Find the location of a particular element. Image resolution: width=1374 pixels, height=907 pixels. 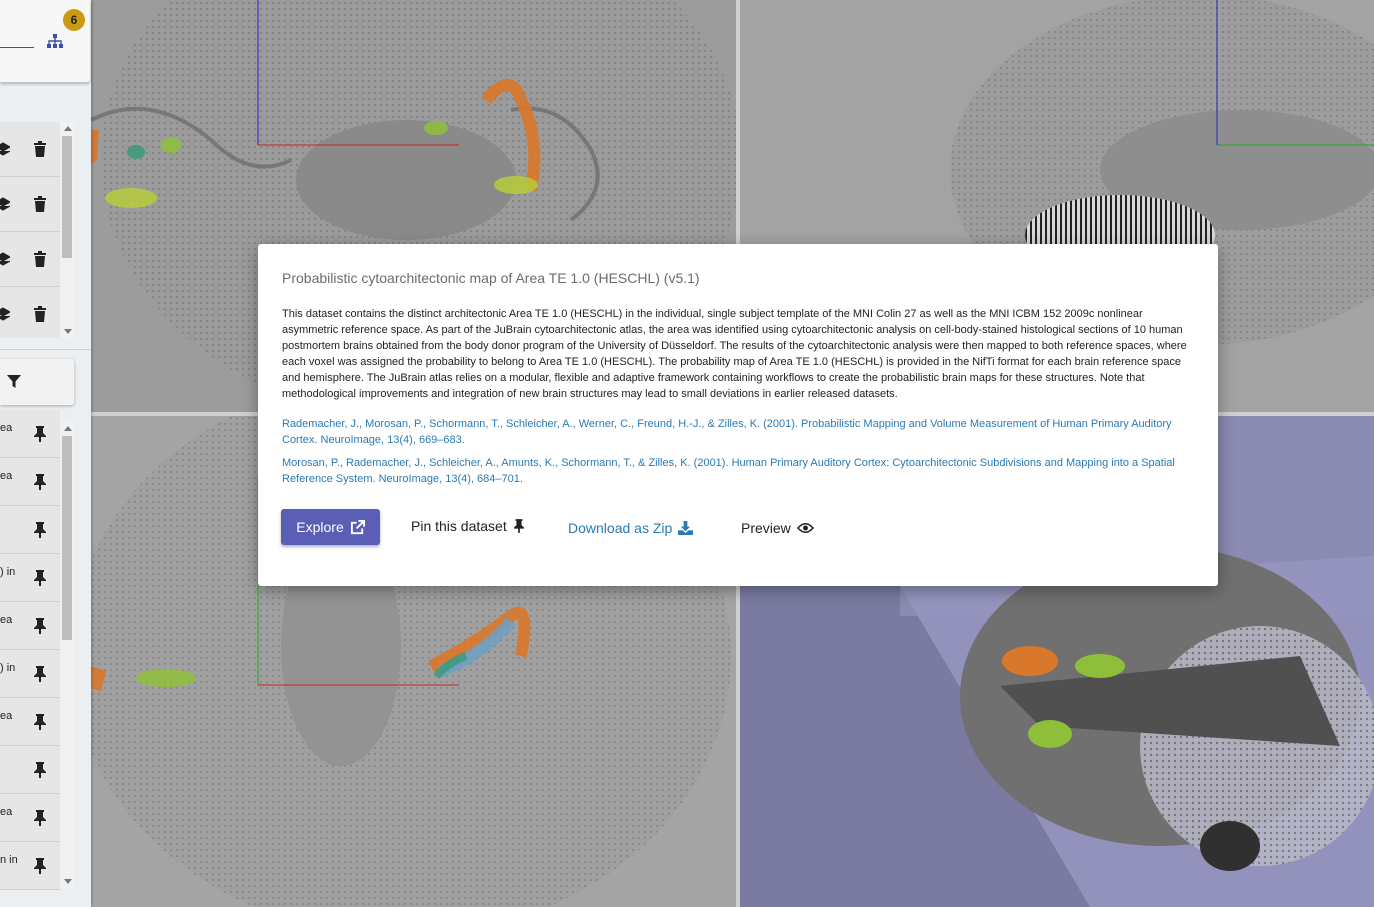

pin-dataset-button: Pin this dataset is located at coordinates (468, 526).